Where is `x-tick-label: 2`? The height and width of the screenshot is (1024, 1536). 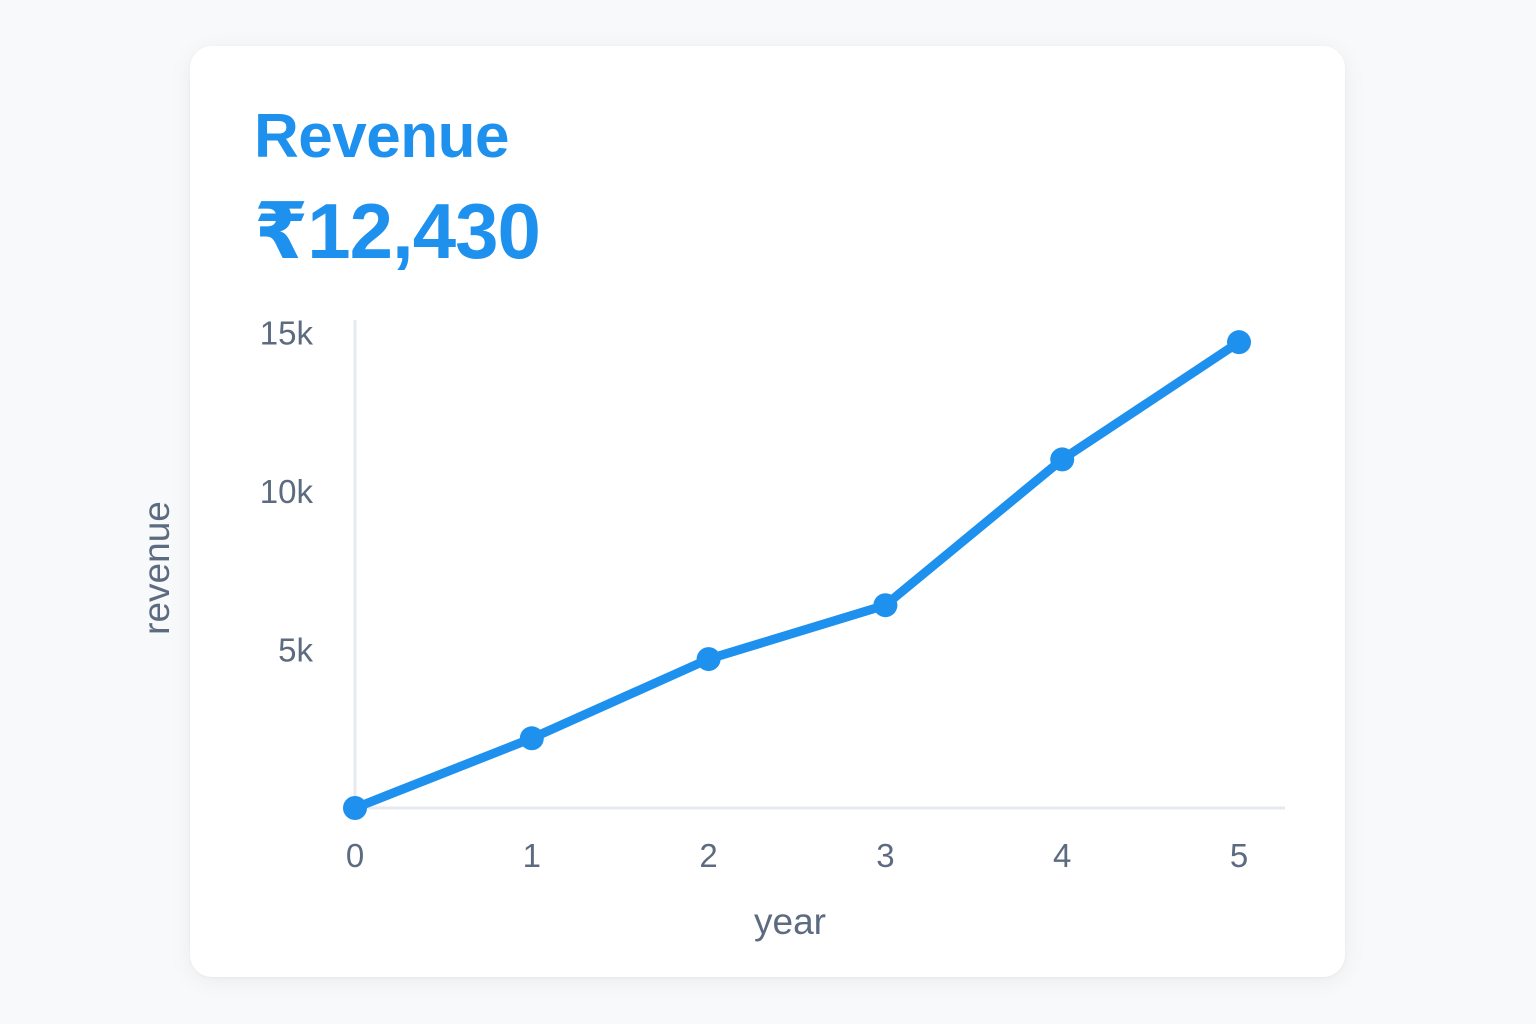 x-tick-label: 2 is located at coordinates (708, 855).